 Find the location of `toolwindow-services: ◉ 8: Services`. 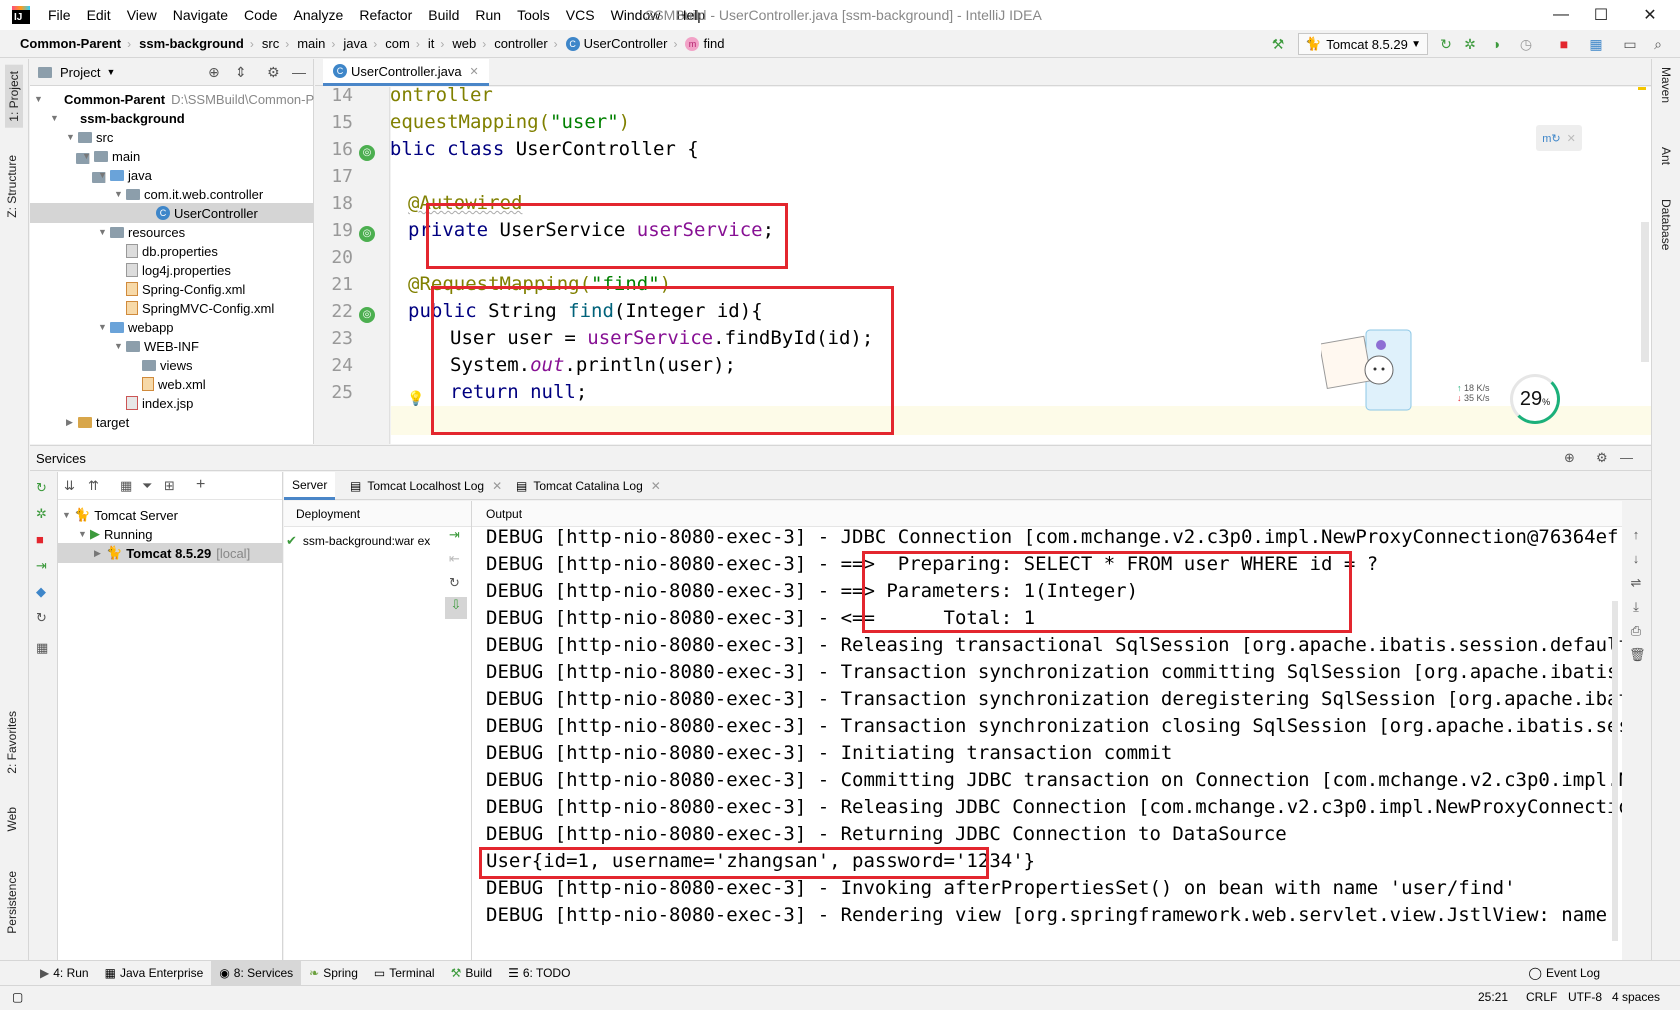

toolwindow-services: ◉ 8: Services is located at coordinates (256, 973).